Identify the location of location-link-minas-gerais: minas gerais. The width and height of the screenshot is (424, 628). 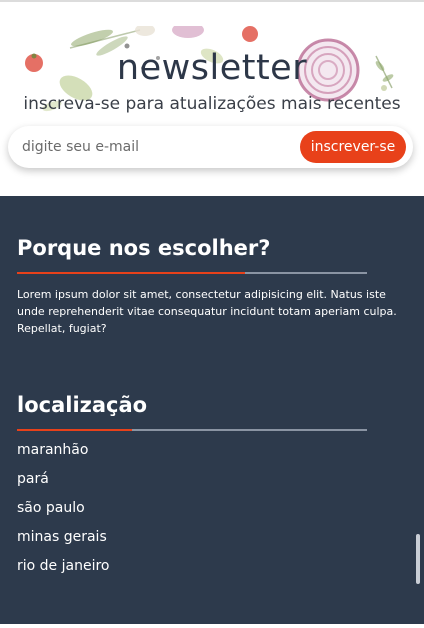
(63, 537).